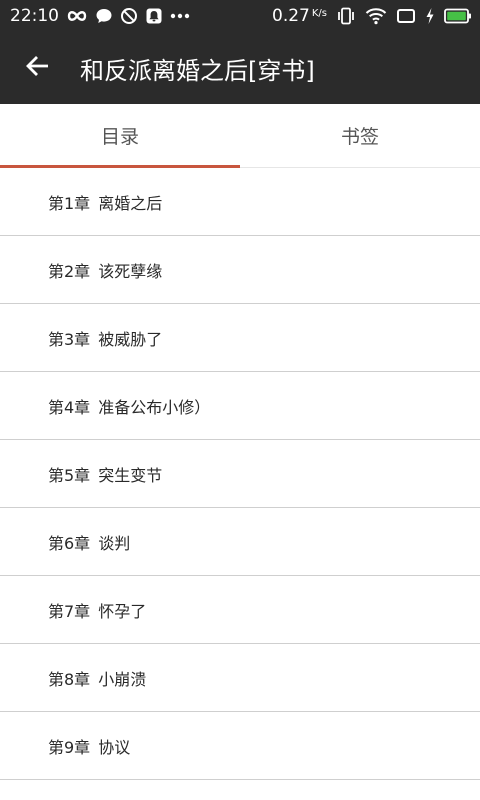 This screenshot has width=480, height=800. What do you see at coordinates (69, 407) in the screenshot?
I see `chapter-number: 第4章` at bounding box center [69, 407].